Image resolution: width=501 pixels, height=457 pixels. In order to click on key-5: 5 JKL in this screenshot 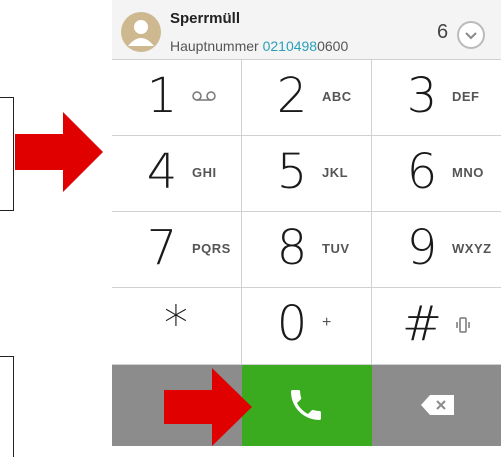, I will do `click(307, 174)`.